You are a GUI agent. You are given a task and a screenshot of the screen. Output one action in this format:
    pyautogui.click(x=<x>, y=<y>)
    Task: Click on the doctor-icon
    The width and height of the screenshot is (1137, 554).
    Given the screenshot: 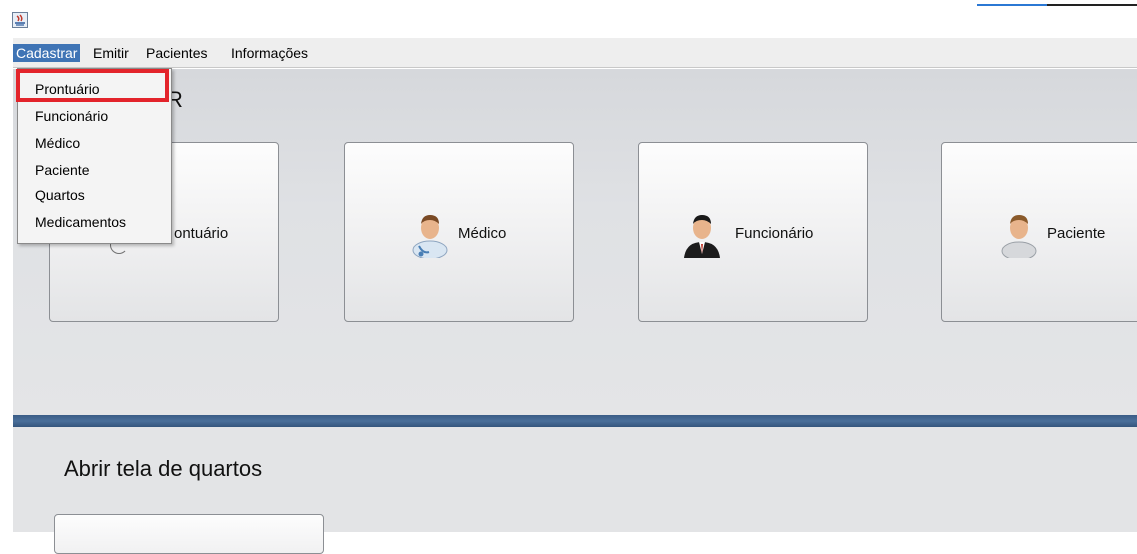 What is the action you would take?
    pyautogui.click(x=430, y=236)
    